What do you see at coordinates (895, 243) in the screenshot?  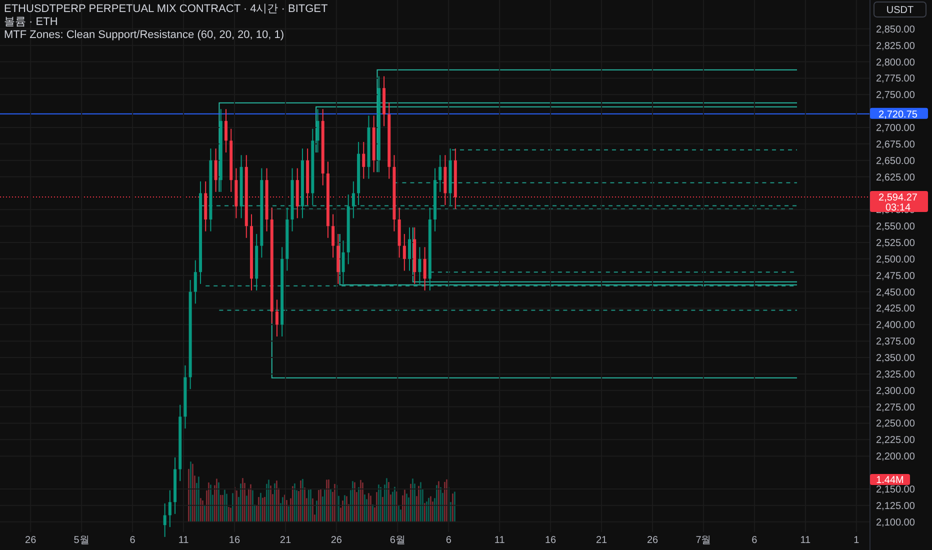 I see `price-axis-label: 2,525.00` at bounding box center [895, 243].